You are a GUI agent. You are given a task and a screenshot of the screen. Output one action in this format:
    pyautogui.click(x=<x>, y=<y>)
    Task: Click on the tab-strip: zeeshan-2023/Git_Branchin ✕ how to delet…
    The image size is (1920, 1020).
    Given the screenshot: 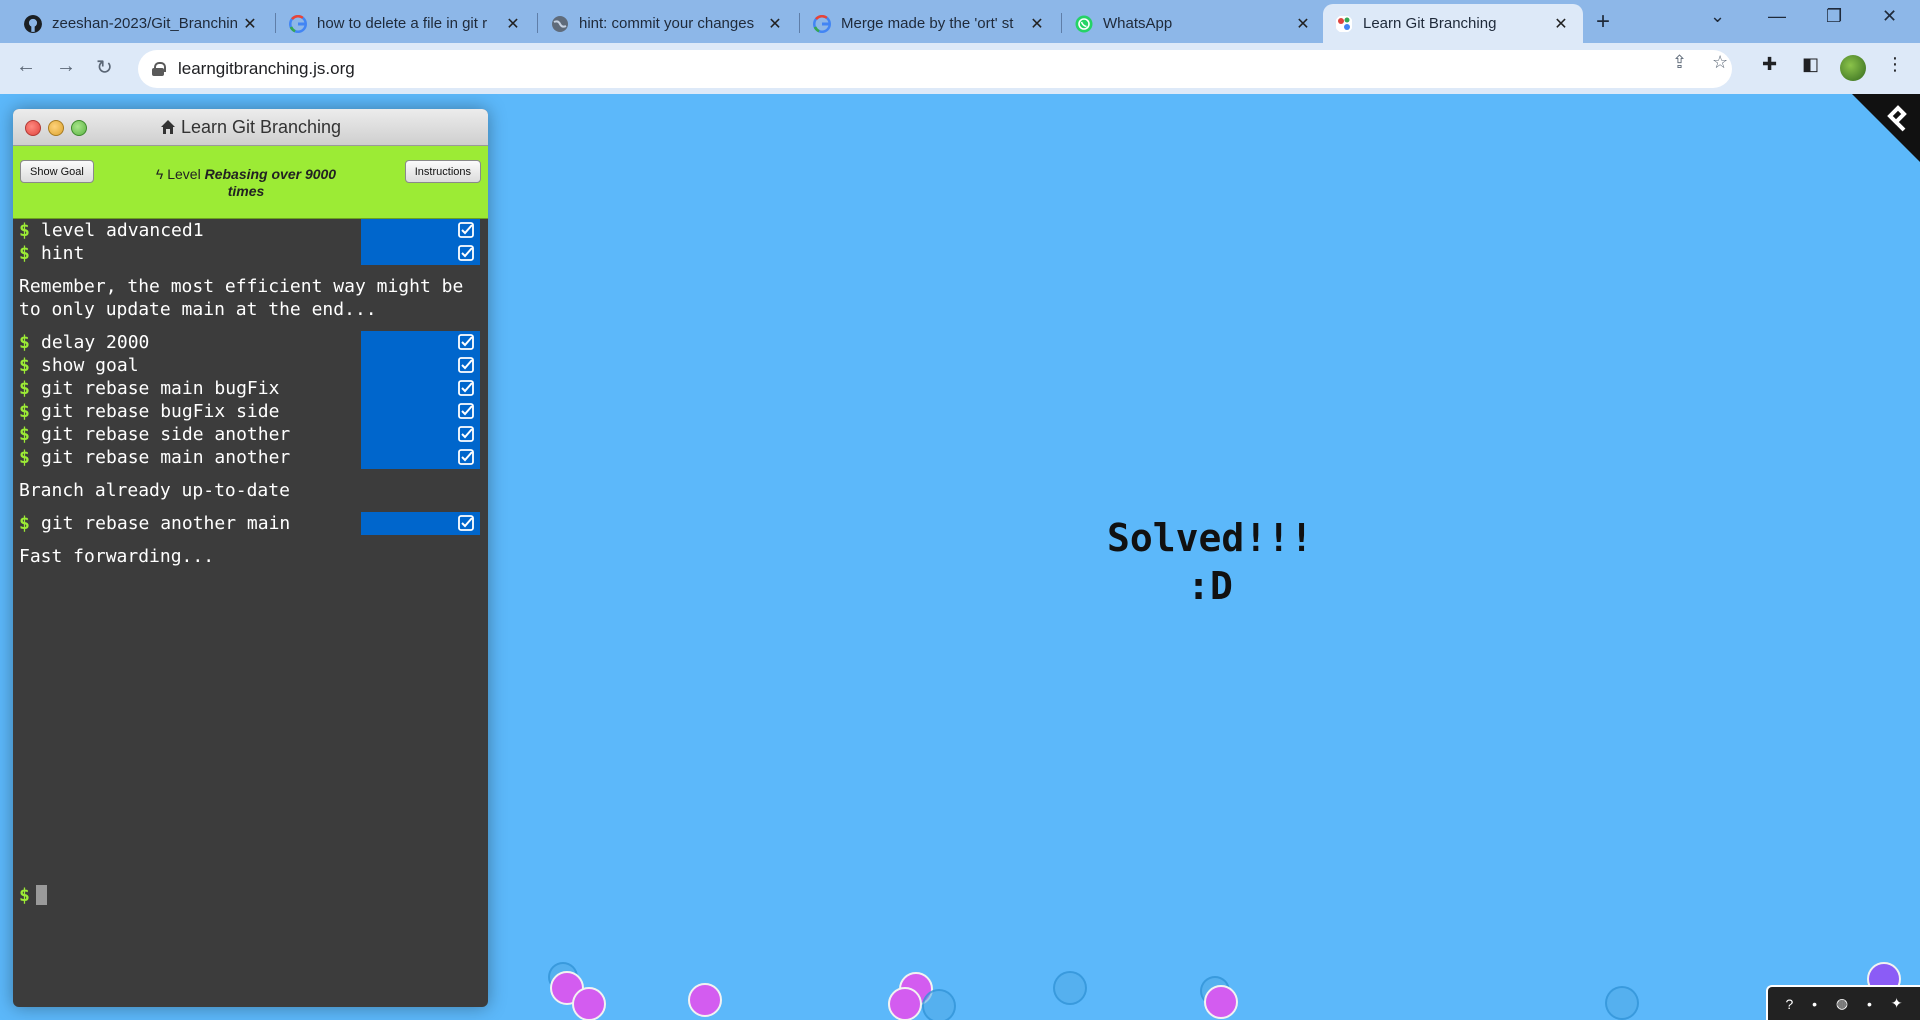 What is the action you would take?
    pyautogui.click(x=960, y=21)
    